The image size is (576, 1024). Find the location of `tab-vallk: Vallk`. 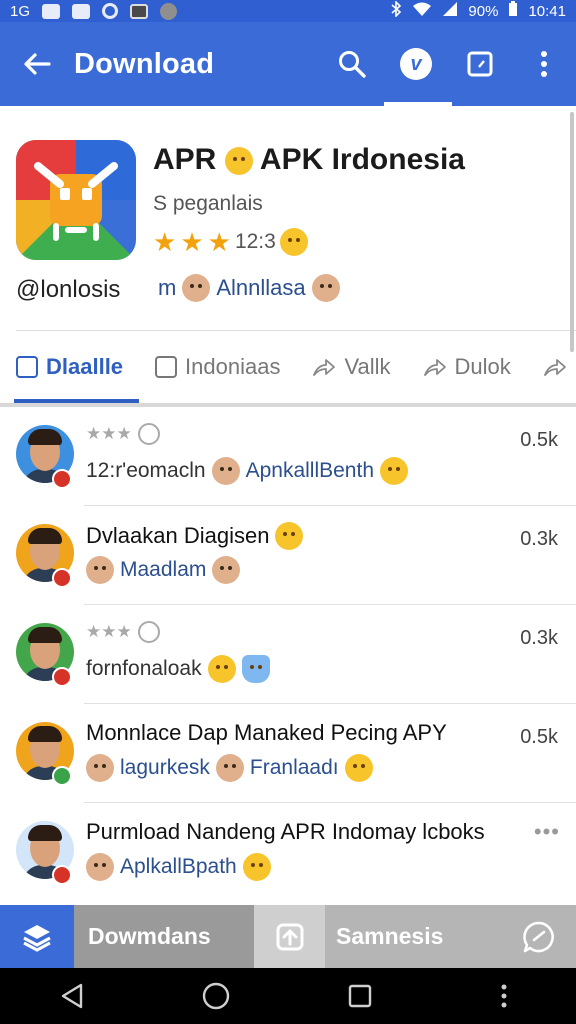

tab-vallk: Vallk is located at coordinates (351, 367).